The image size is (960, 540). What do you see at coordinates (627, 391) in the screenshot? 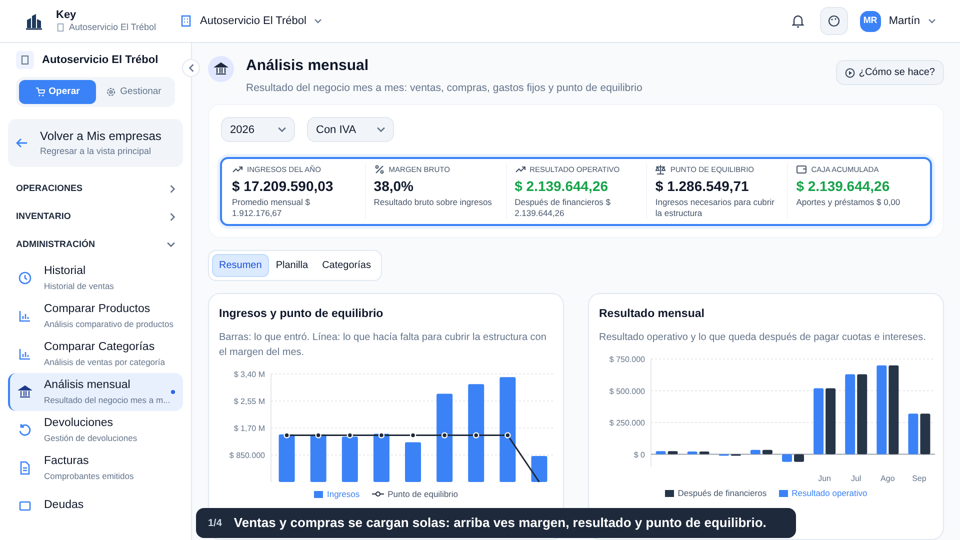
I see `axis-tick-label: $ 500.000` at bounding box center [627, 391].